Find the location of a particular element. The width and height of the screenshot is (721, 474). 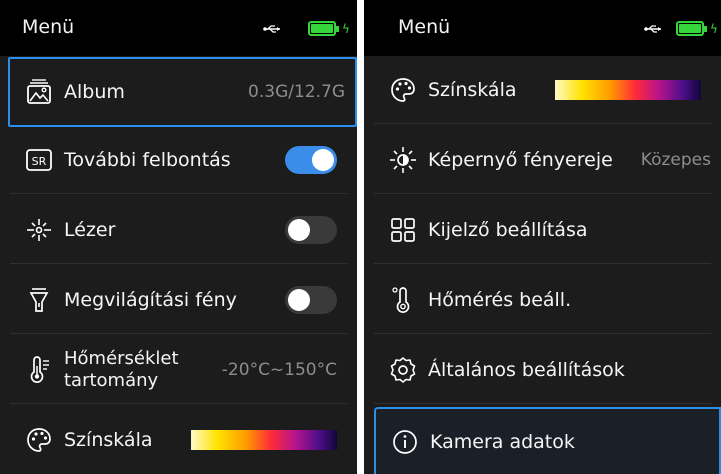

laser-label: Lézer is located at coordinates (90, 230).